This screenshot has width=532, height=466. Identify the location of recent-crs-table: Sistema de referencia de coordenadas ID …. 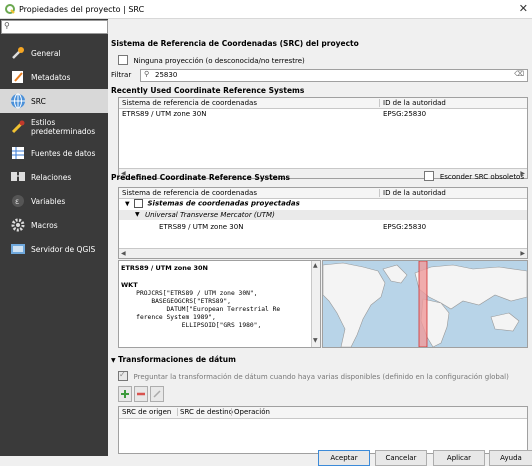
(323, 138).